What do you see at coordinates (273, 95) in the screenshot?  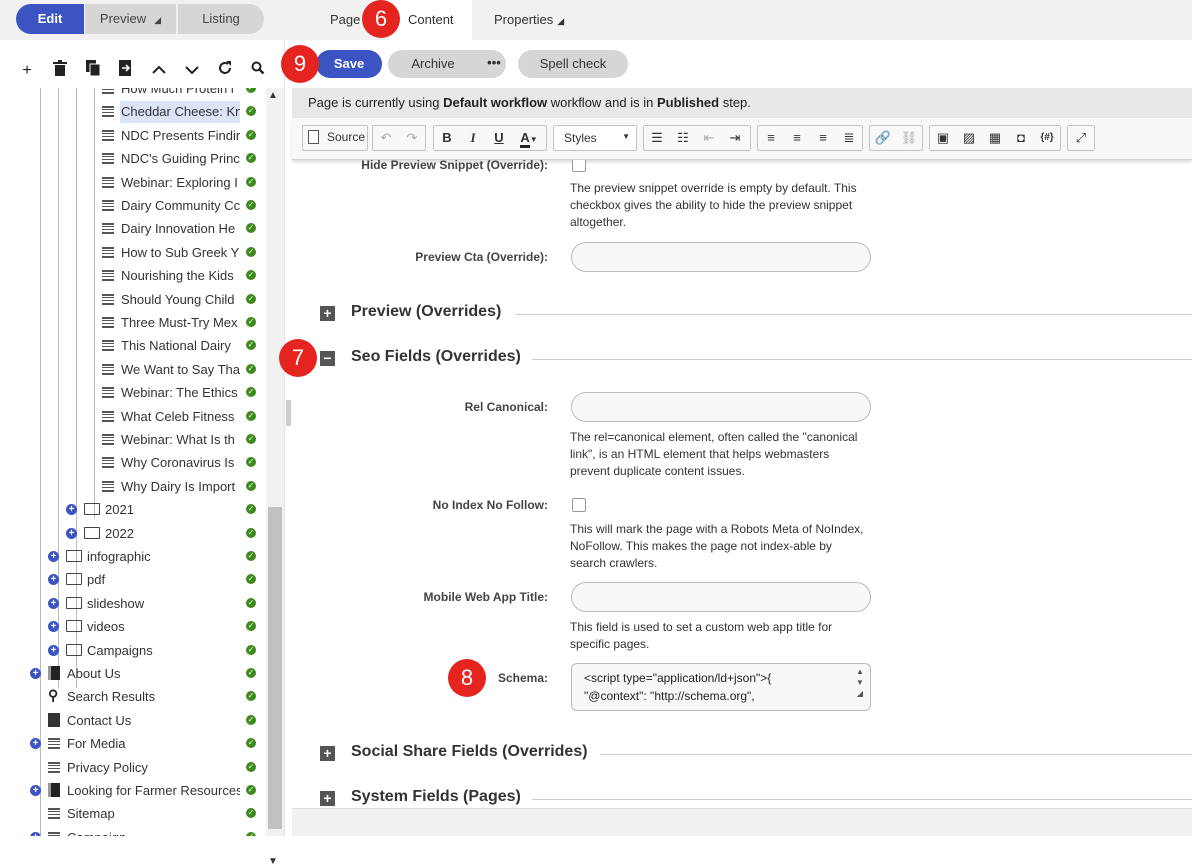 I see `scroll-up-arrow-icon: ▲` at bounding box center [273, 95].